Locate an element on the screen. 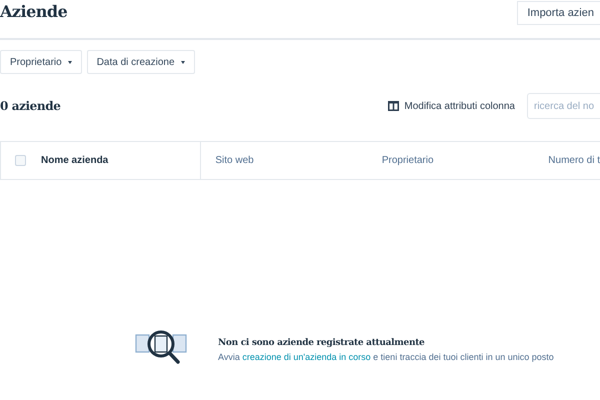  empty-state-text: Avvia creazione di un'azienda in corso e tieni traccia dei tuoi clienti in un unico posto is located at coordinates (386, 357).